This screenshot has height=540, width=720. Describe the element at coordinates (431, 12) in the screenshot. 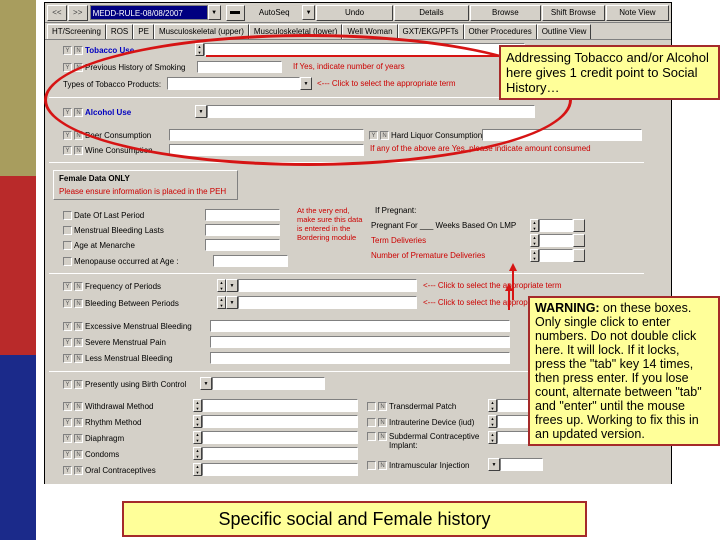

I see `details-button: Details` at that location.